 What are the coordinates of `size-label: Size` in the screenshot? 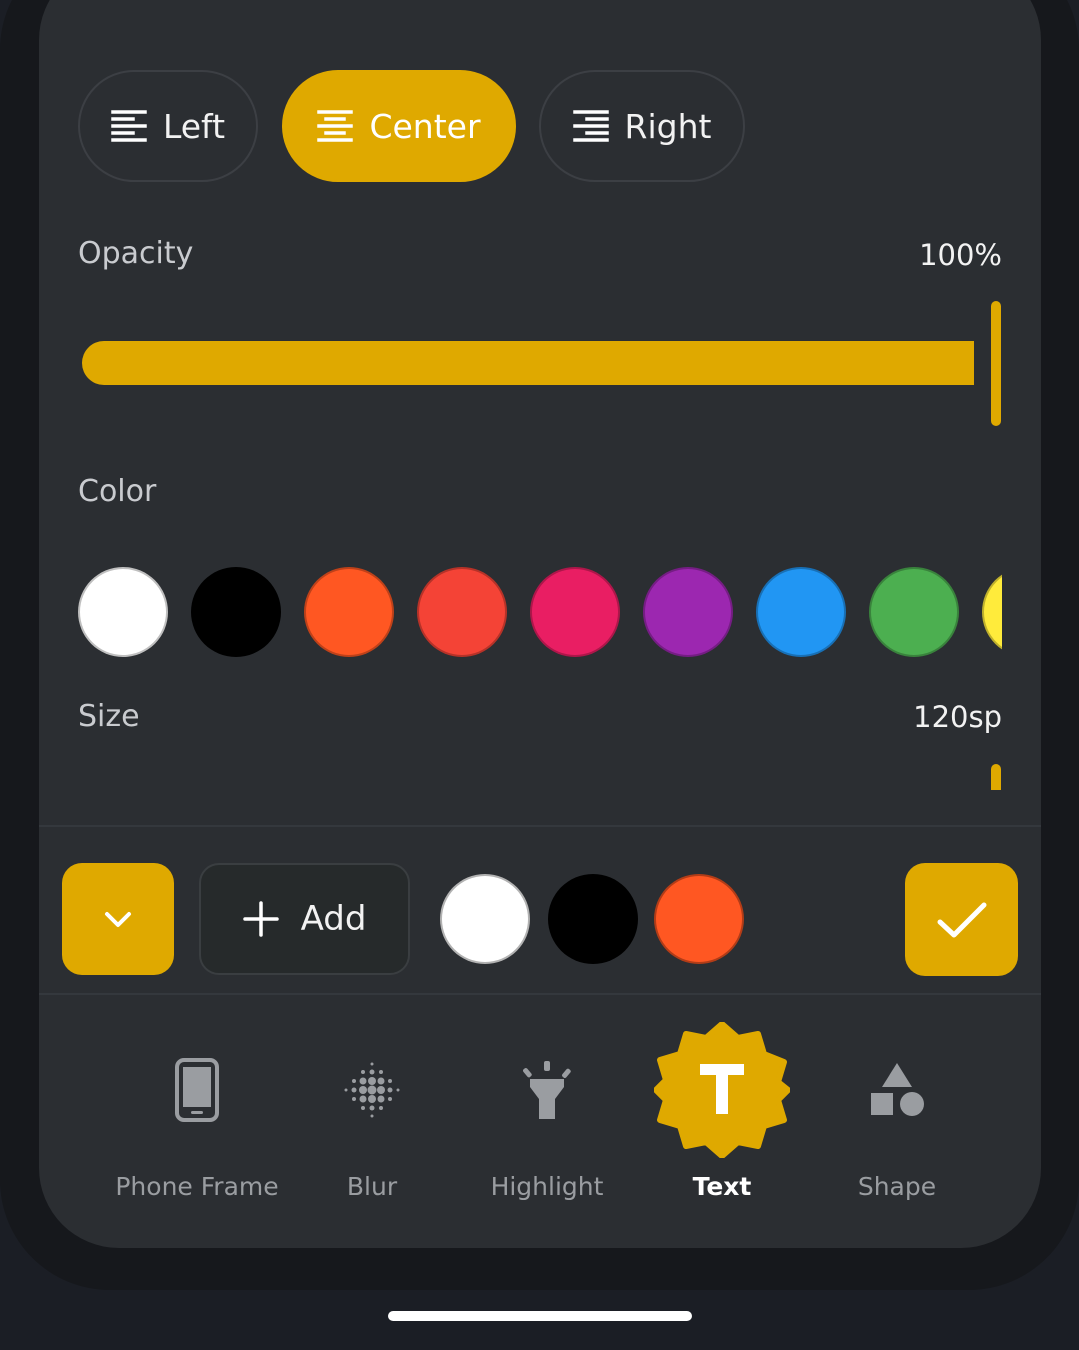 It's located at (109, 716).